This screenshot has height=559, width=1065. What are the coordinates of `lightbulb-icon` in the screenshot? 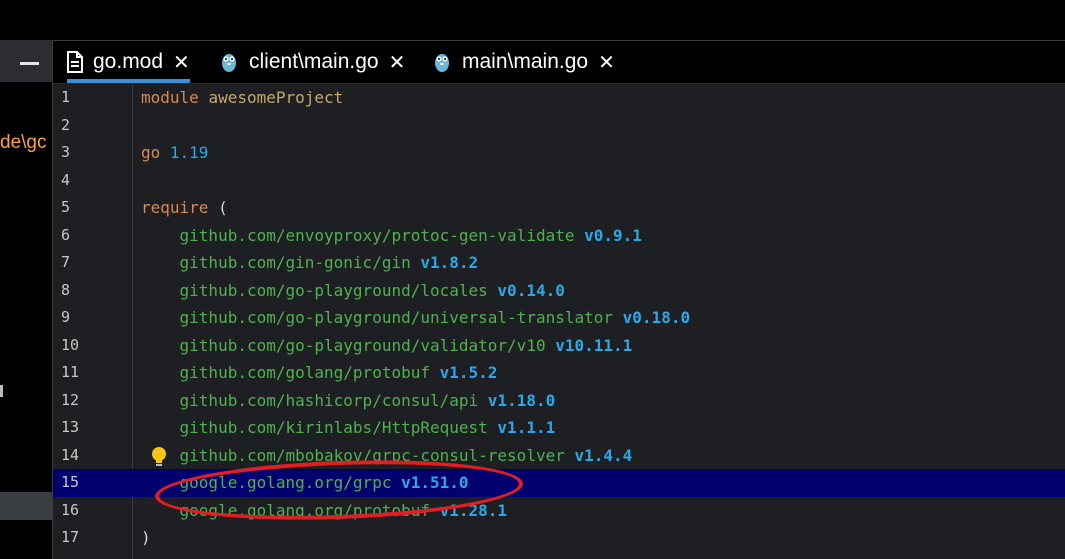 It's located at (159, 457).